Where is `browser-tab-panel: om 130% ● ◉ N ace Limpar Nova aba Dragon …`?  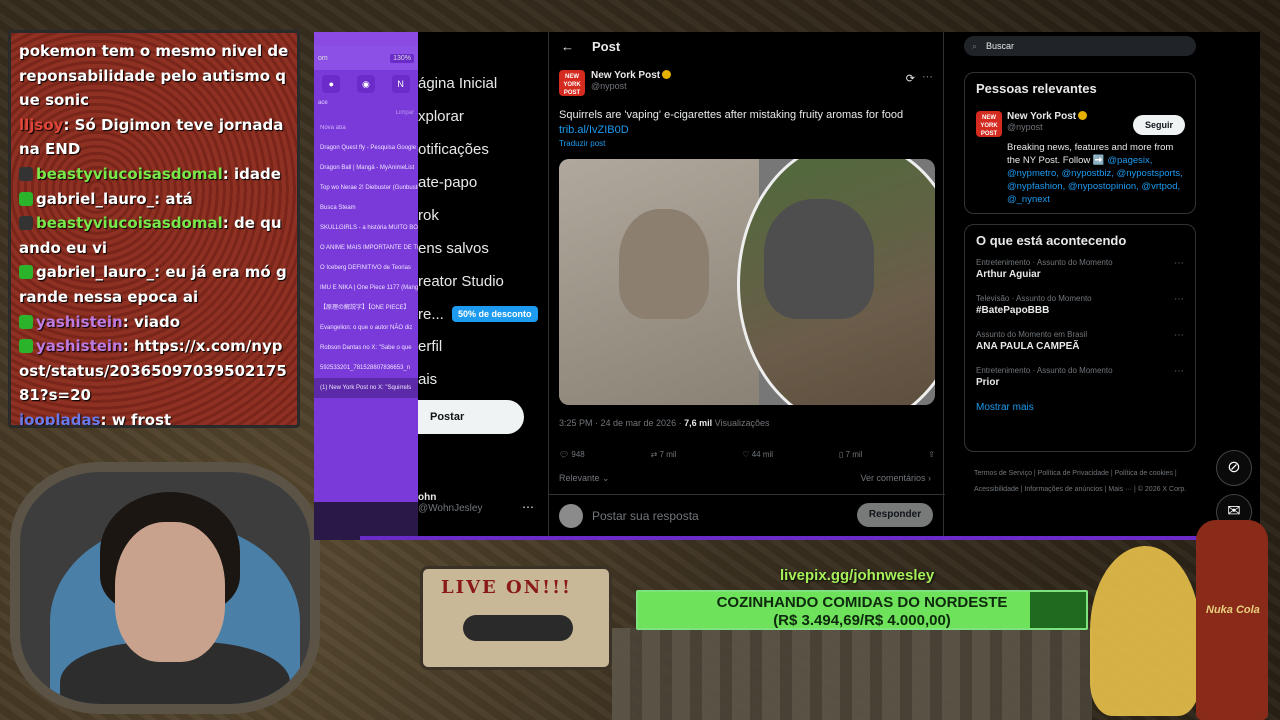 browser-tab-panel: om 130% ● ◉ N ace Limpar Nova aba Dragon … is located at coordinates (366, 286).